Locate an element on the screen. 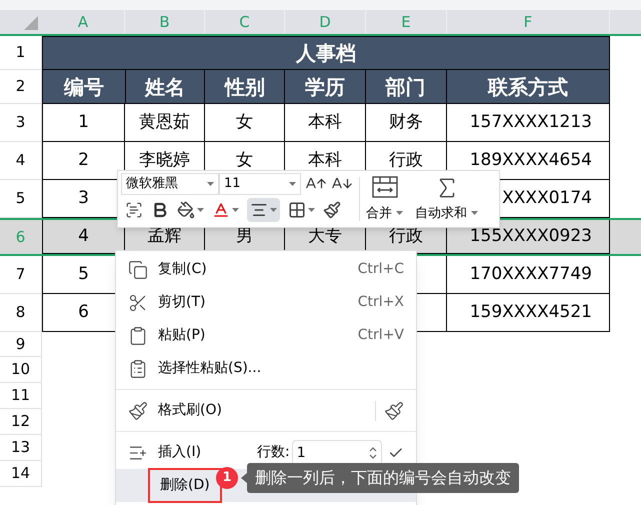 This screenshot has height=505, width=641. table-cell: 3 is located at coordinates (83, 198).